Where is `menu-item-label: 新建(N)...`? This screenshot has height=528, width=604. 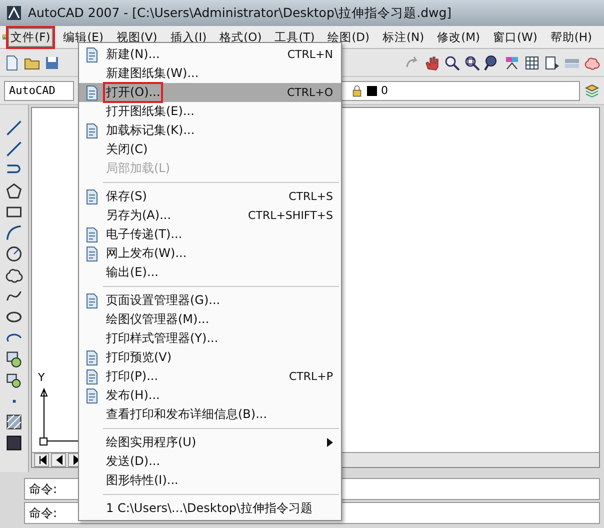 menu-item-label: 新建(N)... is located at coordinates (133, 54).